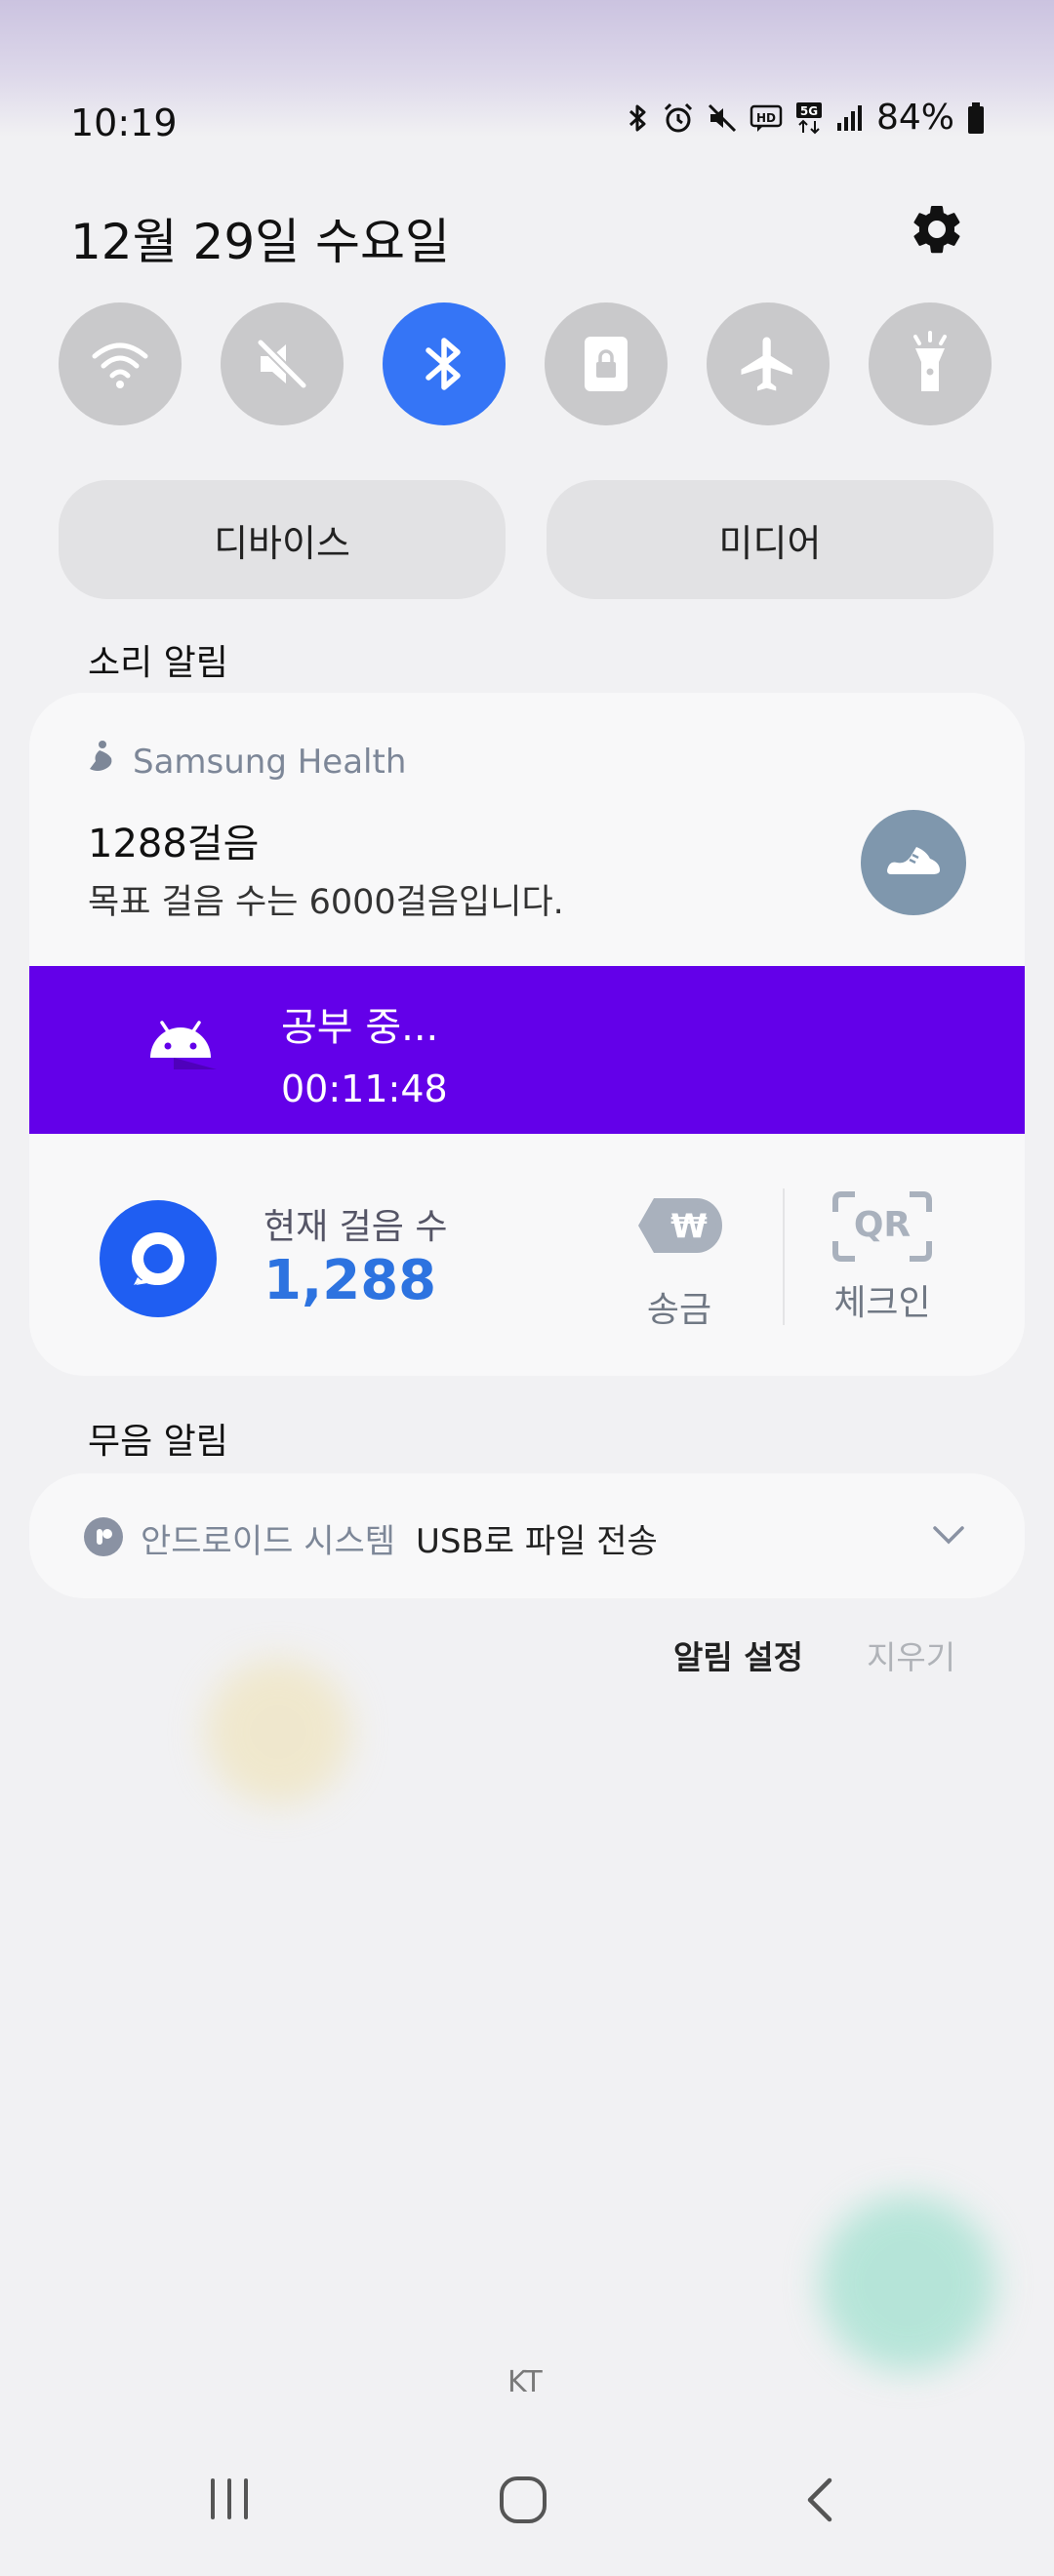 The image size is (1054, 2576). I want to click on media-button: 미디어, so click(770, 539).